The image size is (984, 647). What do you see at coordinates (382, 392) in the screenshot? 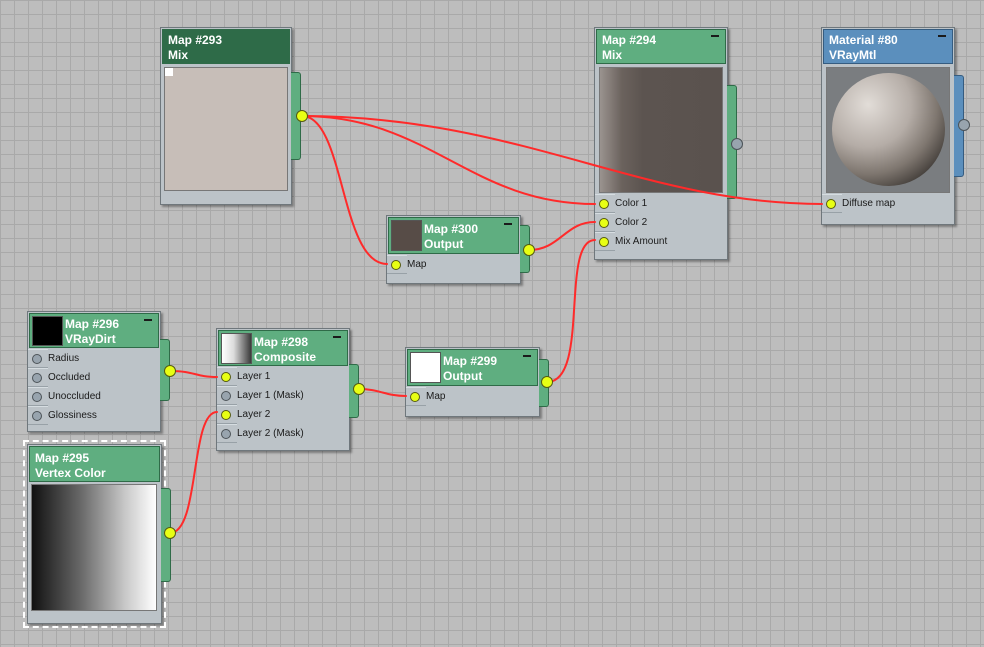
I see `wire-298-to-299-map` at bounding box center [382, 392].